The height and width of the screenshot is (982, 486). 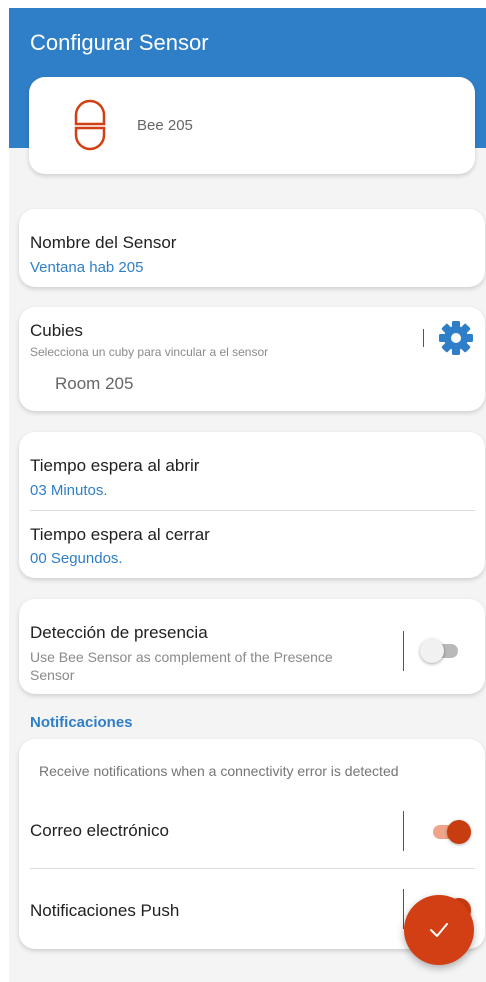 I want to click on gear-icon, so click(x=456, y=340).